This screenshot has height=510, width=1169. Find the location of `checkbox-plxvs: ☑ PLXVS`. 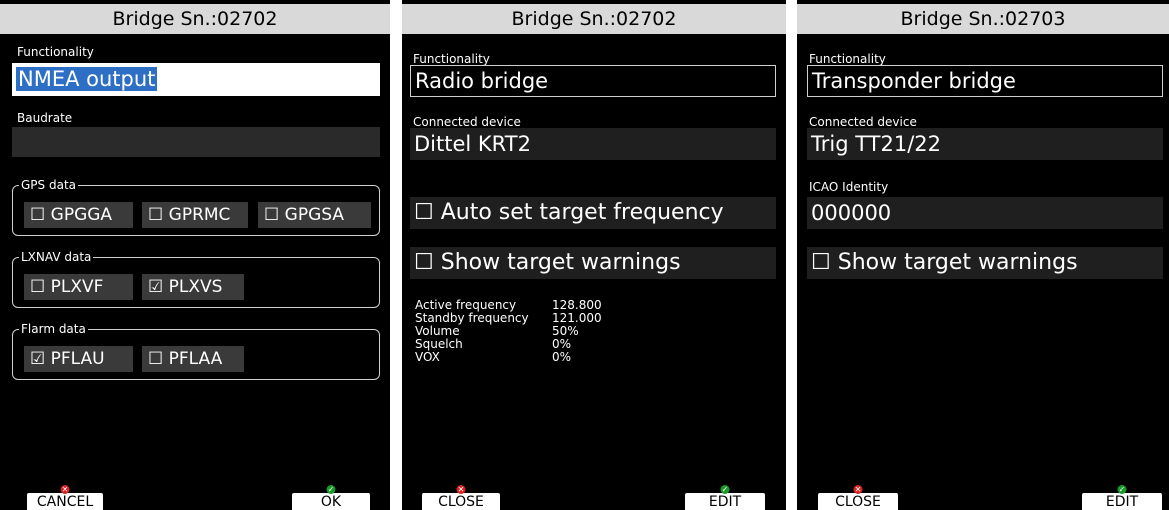

checkbox-plxvs: ☑ PLXVS is located at coordinates (193, 287).